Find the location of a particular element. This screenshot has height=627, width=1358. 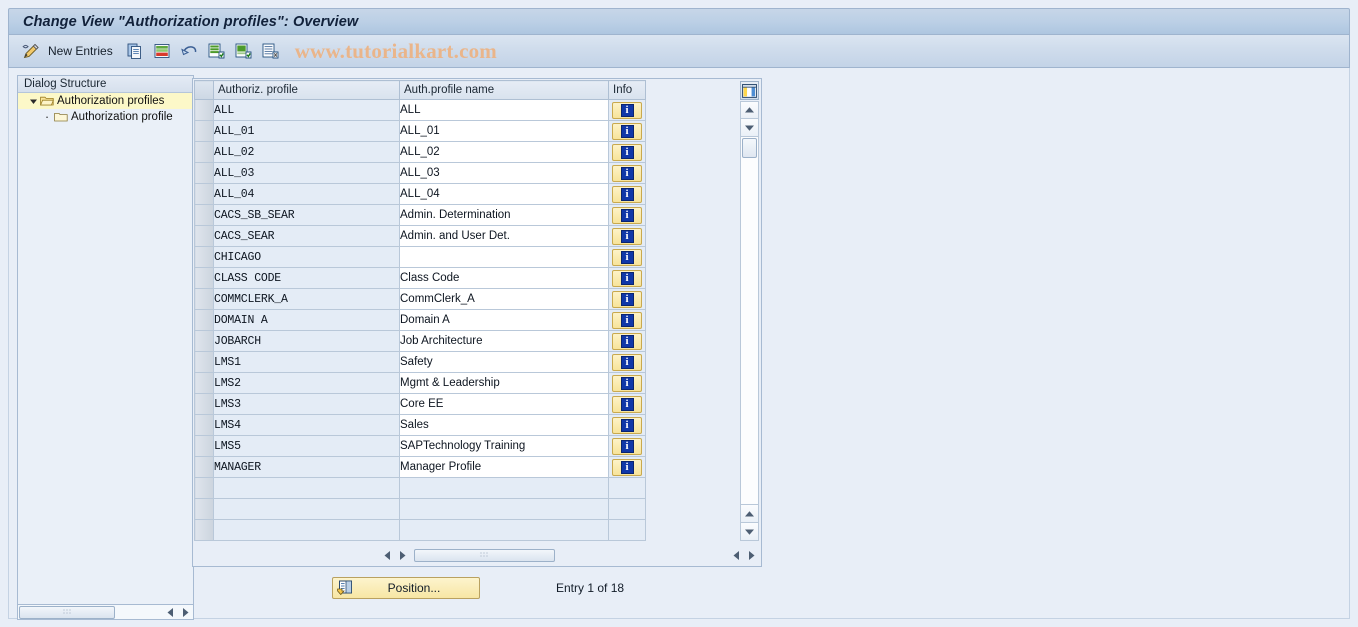

display-change-icon is located at coordinates (31, 51).